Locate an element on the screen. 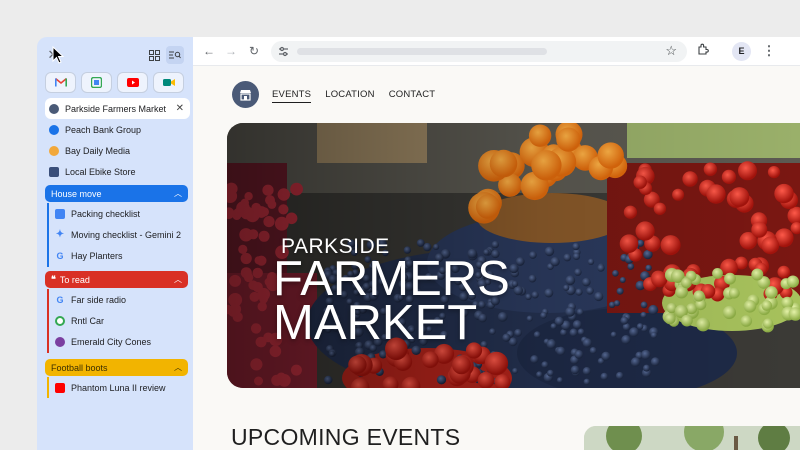  tab-packing-checklist: Packing checklist is located at coordinates (120, 213).